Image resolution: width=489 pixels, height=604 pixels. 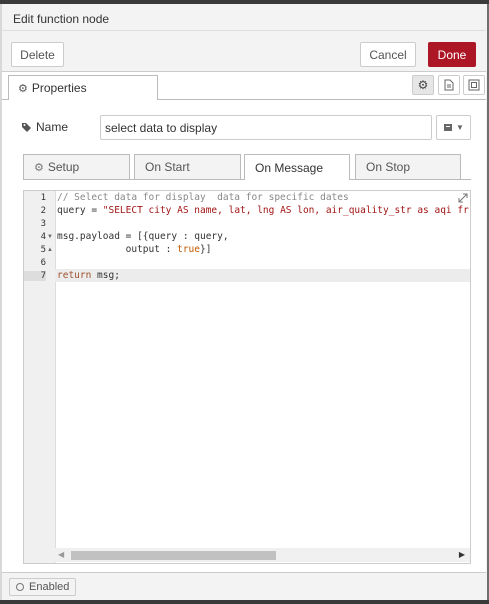 What do you see at coordinates (26, 127) in the screenshot?
I see `tag-icon` at bounding box center [26, 127].